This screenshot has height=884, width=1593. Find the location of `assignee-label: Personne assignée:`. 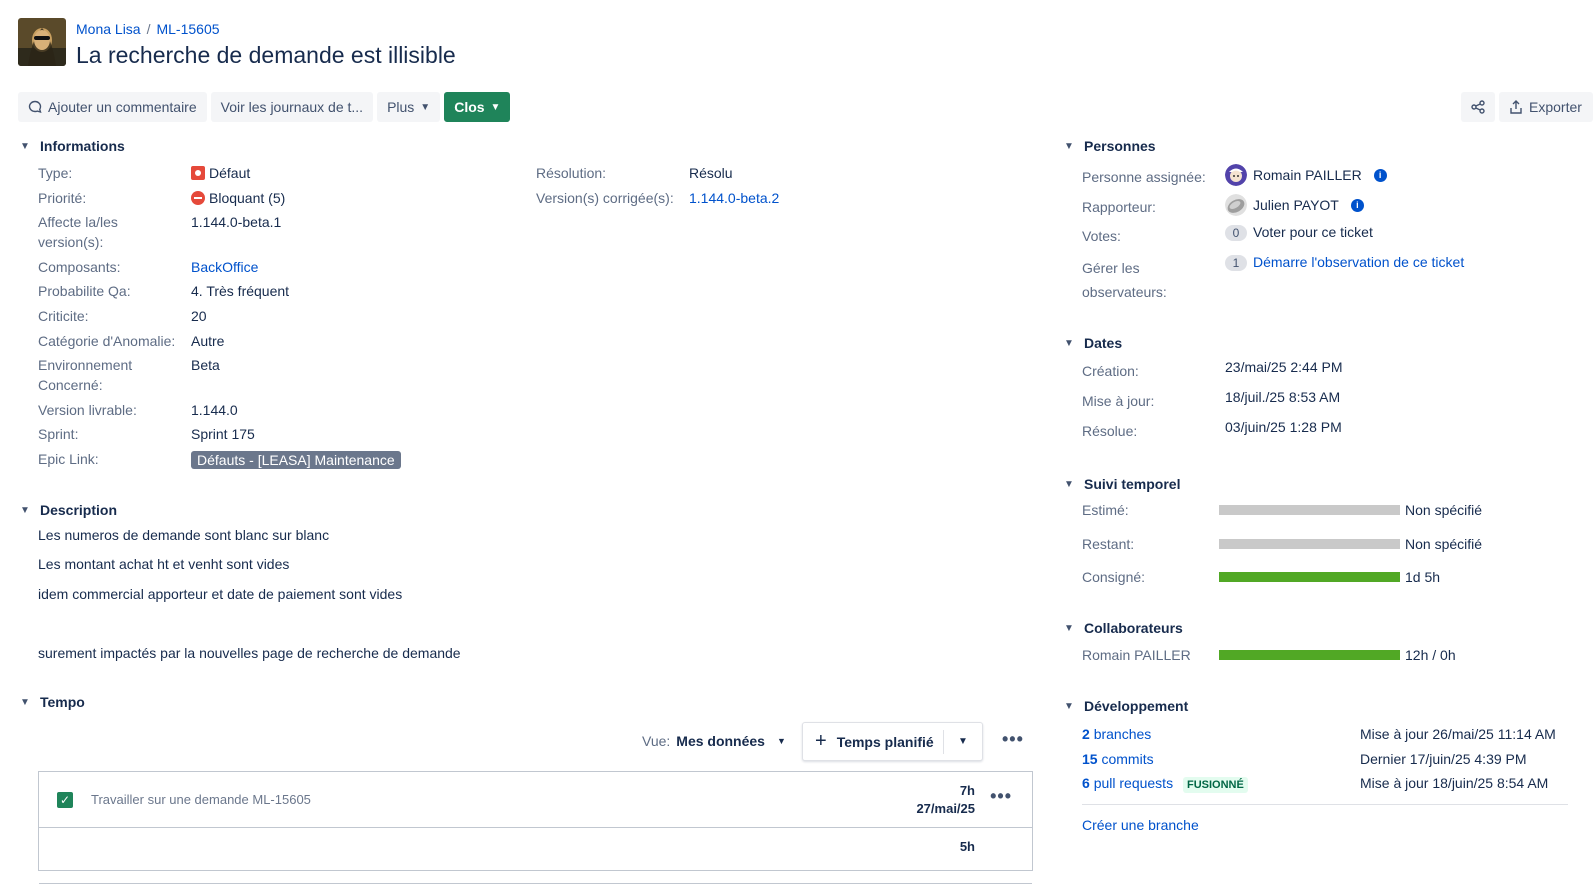

assignee-label: Personne assignée: is located at coordinates (1144, 177).